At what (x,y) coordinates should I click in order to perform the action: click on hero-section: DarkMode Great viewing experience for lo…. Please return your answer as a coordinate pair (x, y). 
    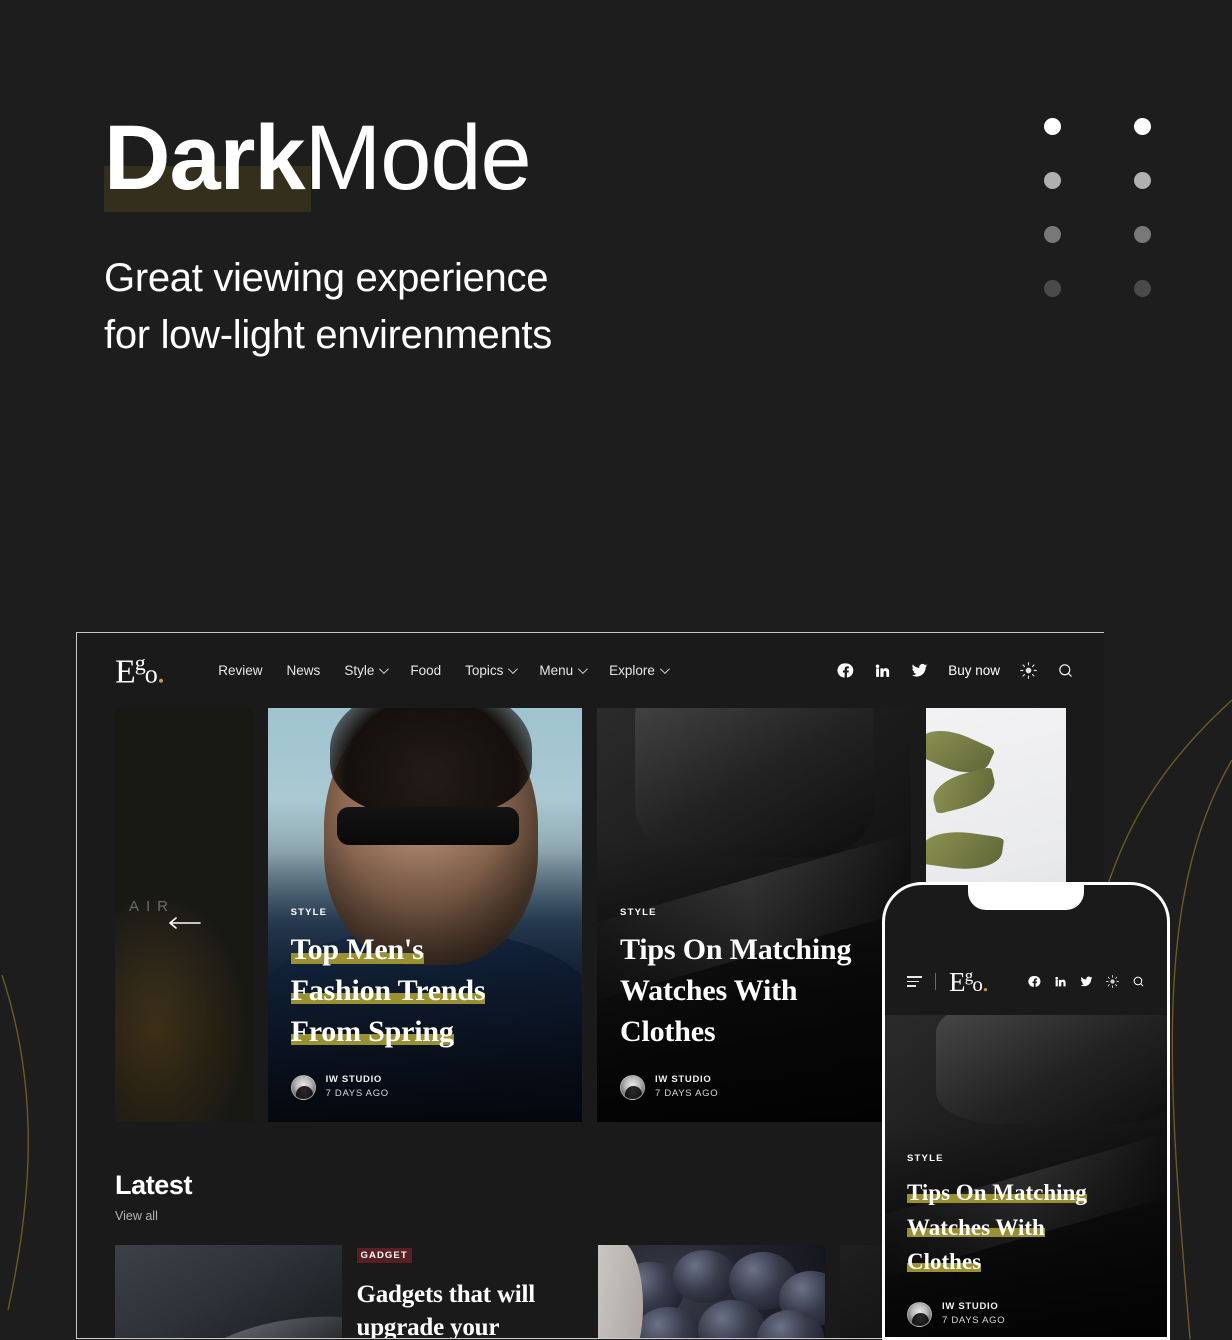
    Looking at the image, I should click on (454, 238).